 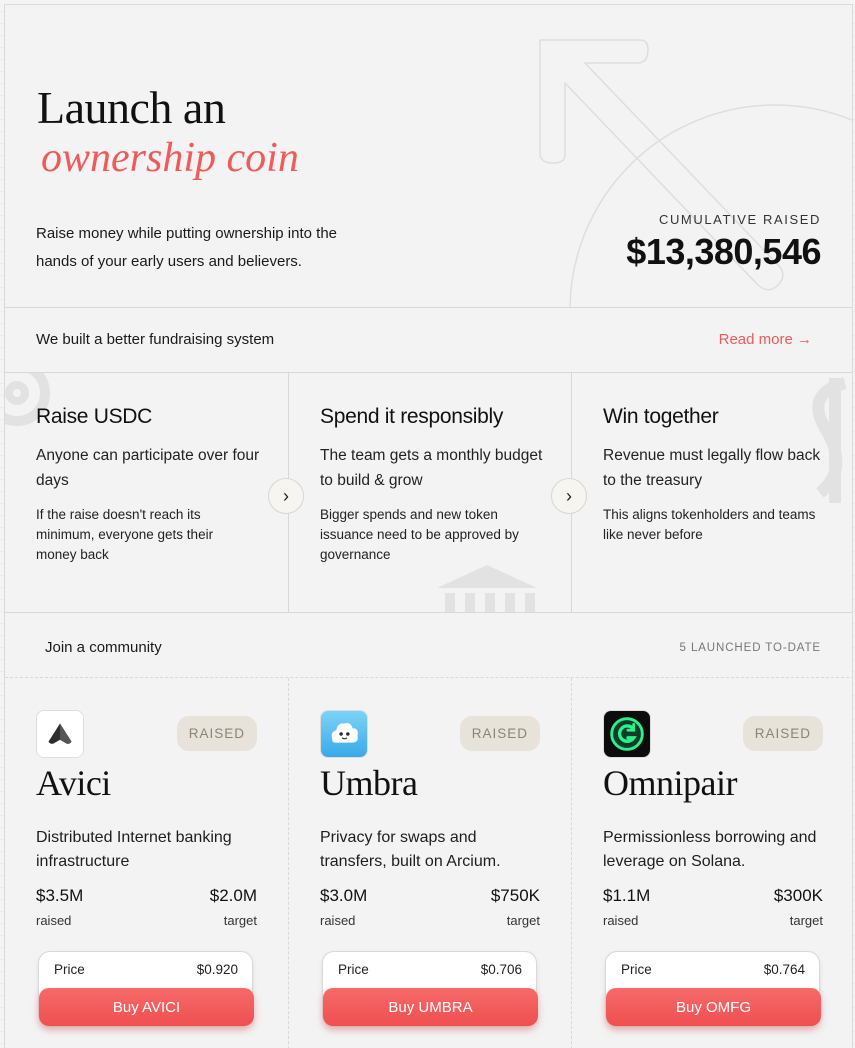 I want to click on umbra-logo-icon, so click(x=344, y=734).